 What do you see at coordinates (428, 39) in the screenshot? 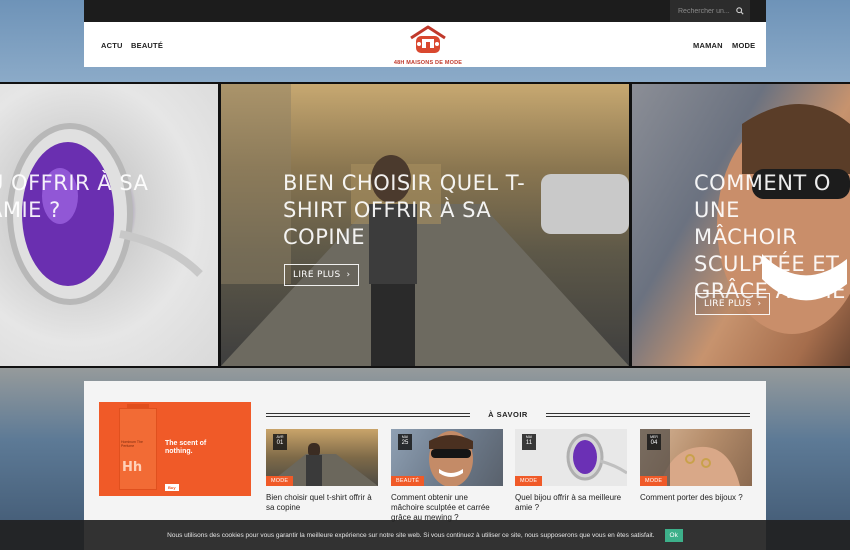
I see `house-logo-icon` at bounding box center [428, 39].